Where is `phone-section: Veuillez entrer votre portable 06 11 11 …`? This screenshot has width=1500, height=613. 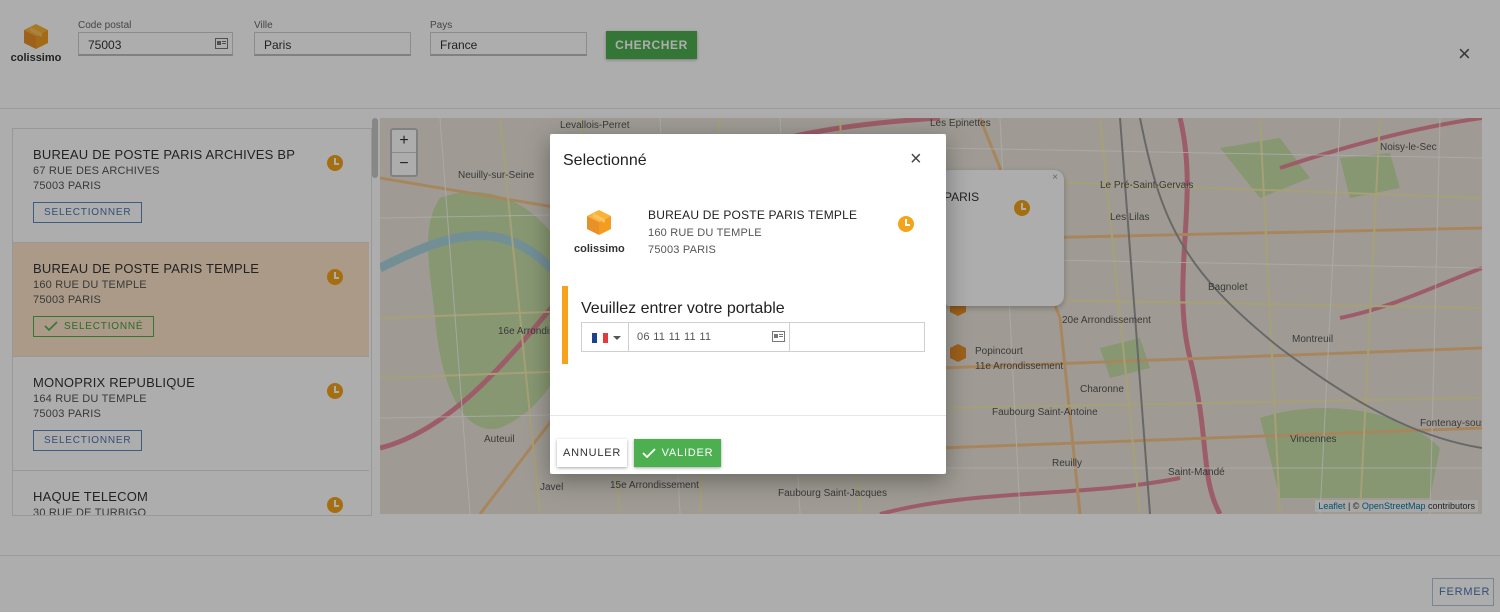
phone-section: Veuillez entrer votre portable 06 11 11 … is located at coordinates (747, 325).